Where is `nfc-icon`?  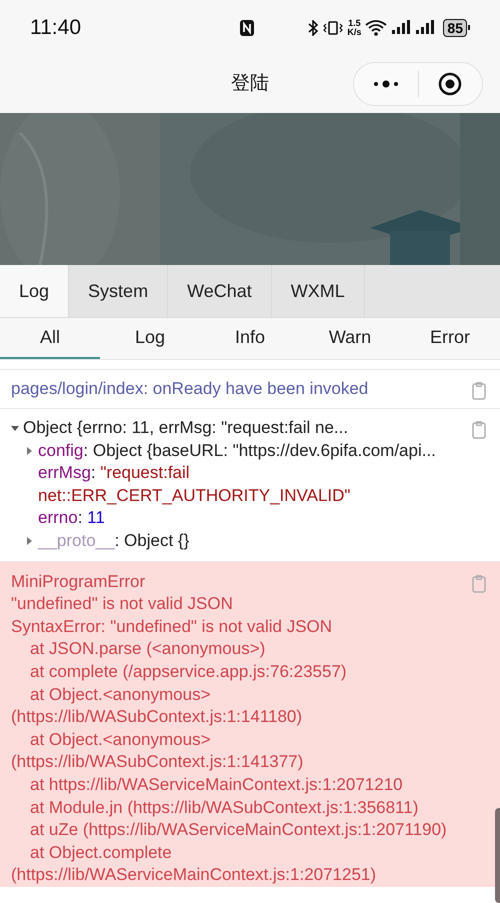
nfc-icon is located at coordinates (247, 27).